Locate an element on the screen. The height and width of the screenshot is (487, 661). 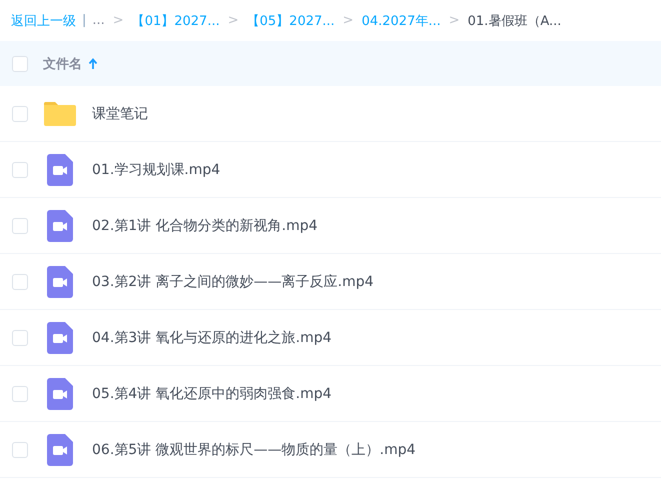
file-name: 02.第1讲 化合物分类的新视角.mp4 is located at coordinates (205, 225).